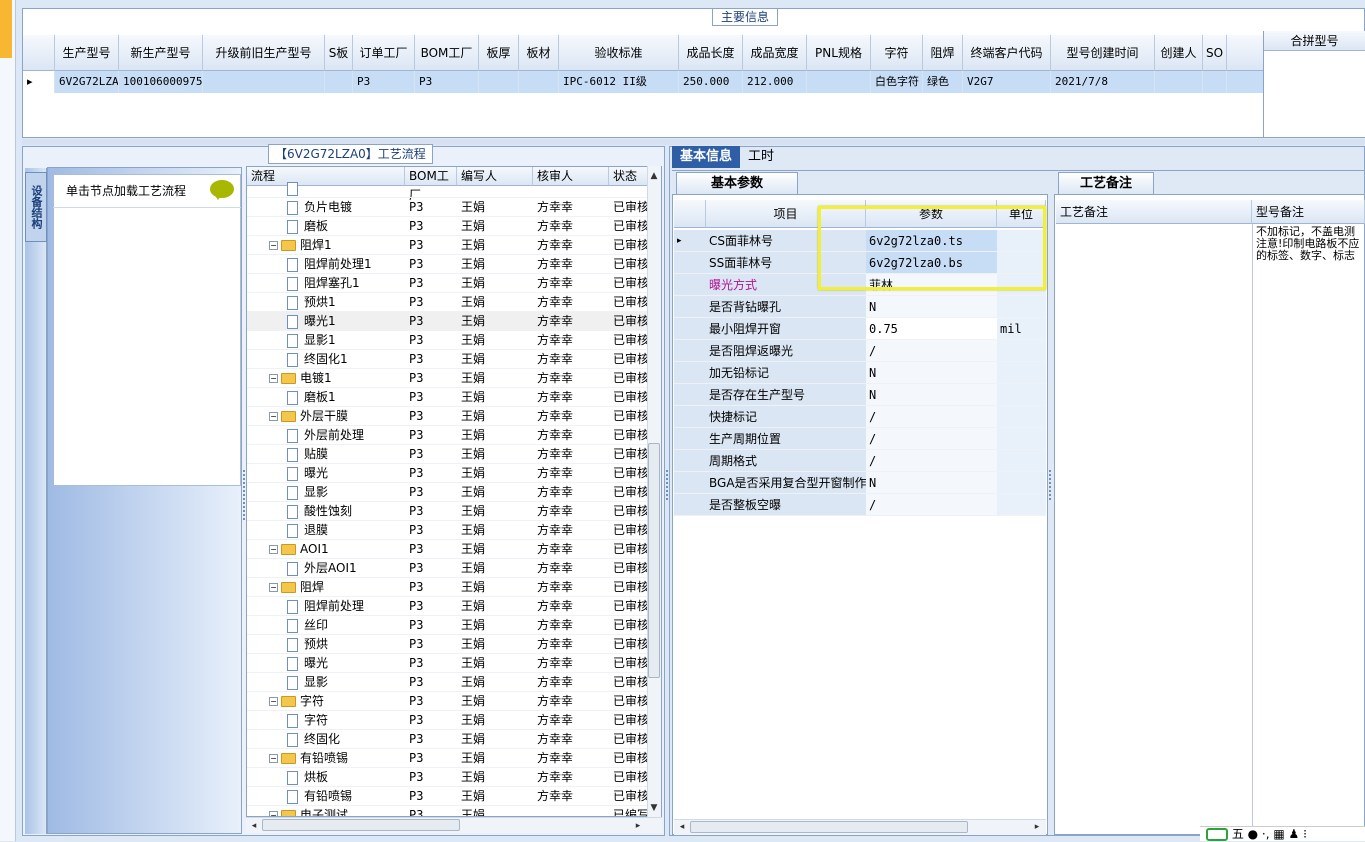 The image size is (1365, 842). Describe the element at coordinates (448, 739) in the screenshot. I see `process-row: 终固化 P3 王娟 方幸幸 已审核` at that location.